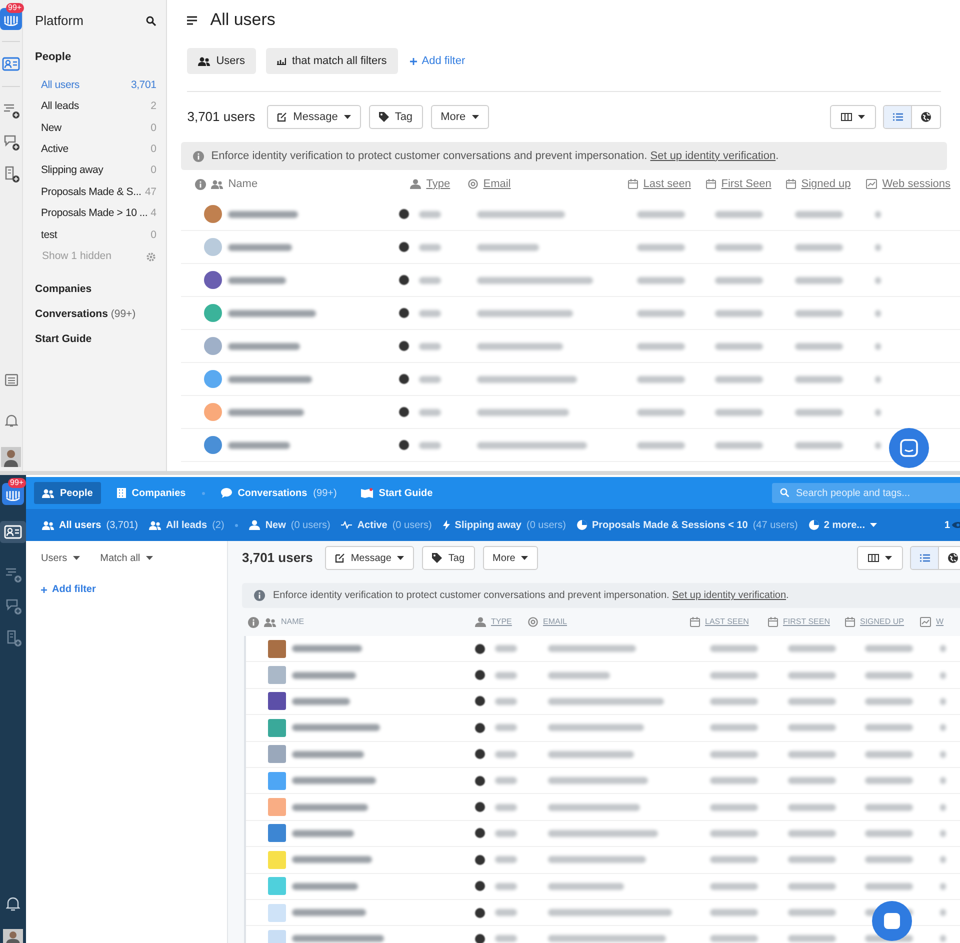  What do you see at coordinates (76, 257) in the screenshot?
I see `show-hidden-link: Show 1 hidden` at bounding box center [76, 257].